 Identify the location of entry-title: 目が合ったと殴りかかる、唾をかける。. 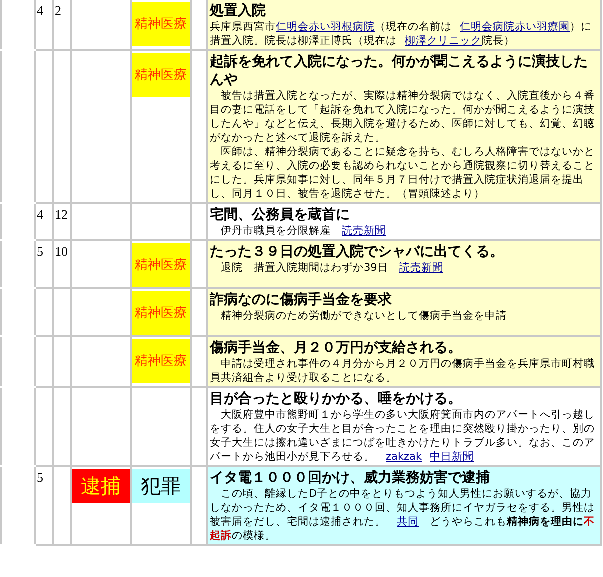
(336, 399).